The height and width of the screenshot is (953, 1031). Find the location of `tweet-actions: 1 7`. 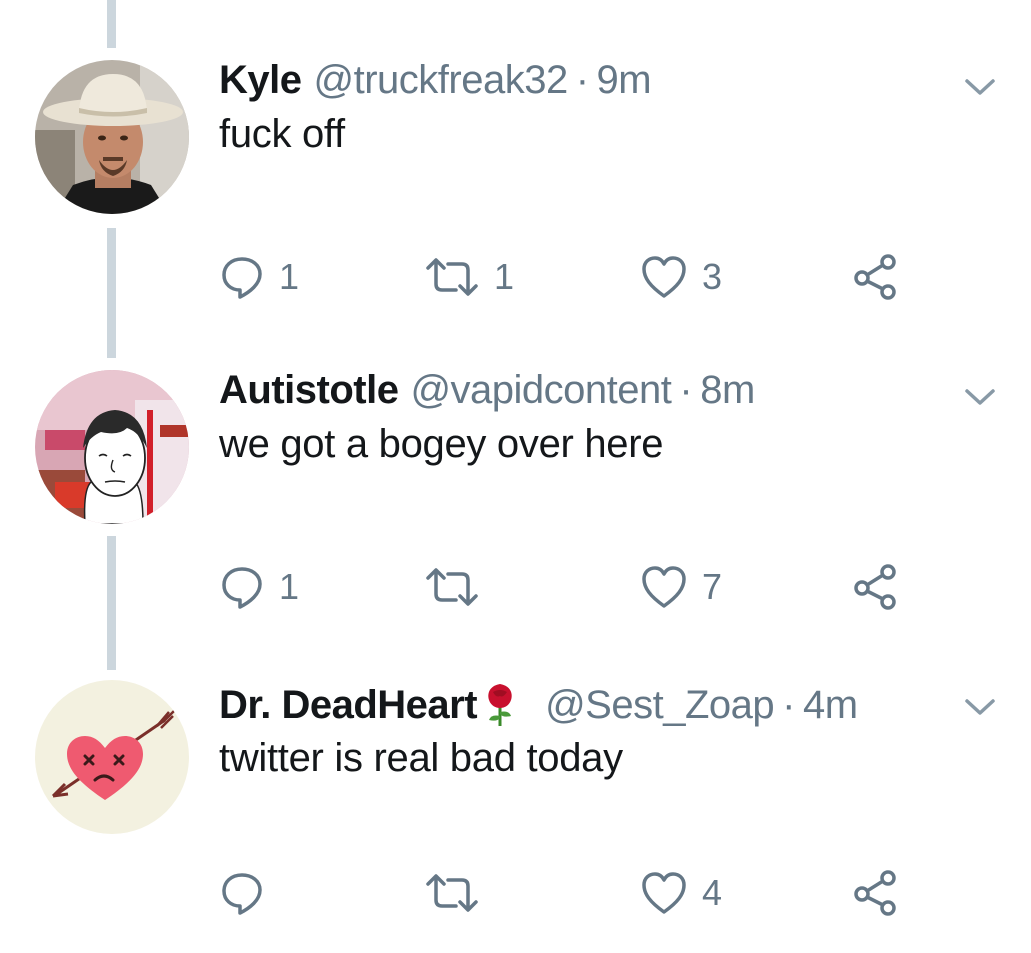

tweet-actions: 1 7 is located at coordinates (515, 587).